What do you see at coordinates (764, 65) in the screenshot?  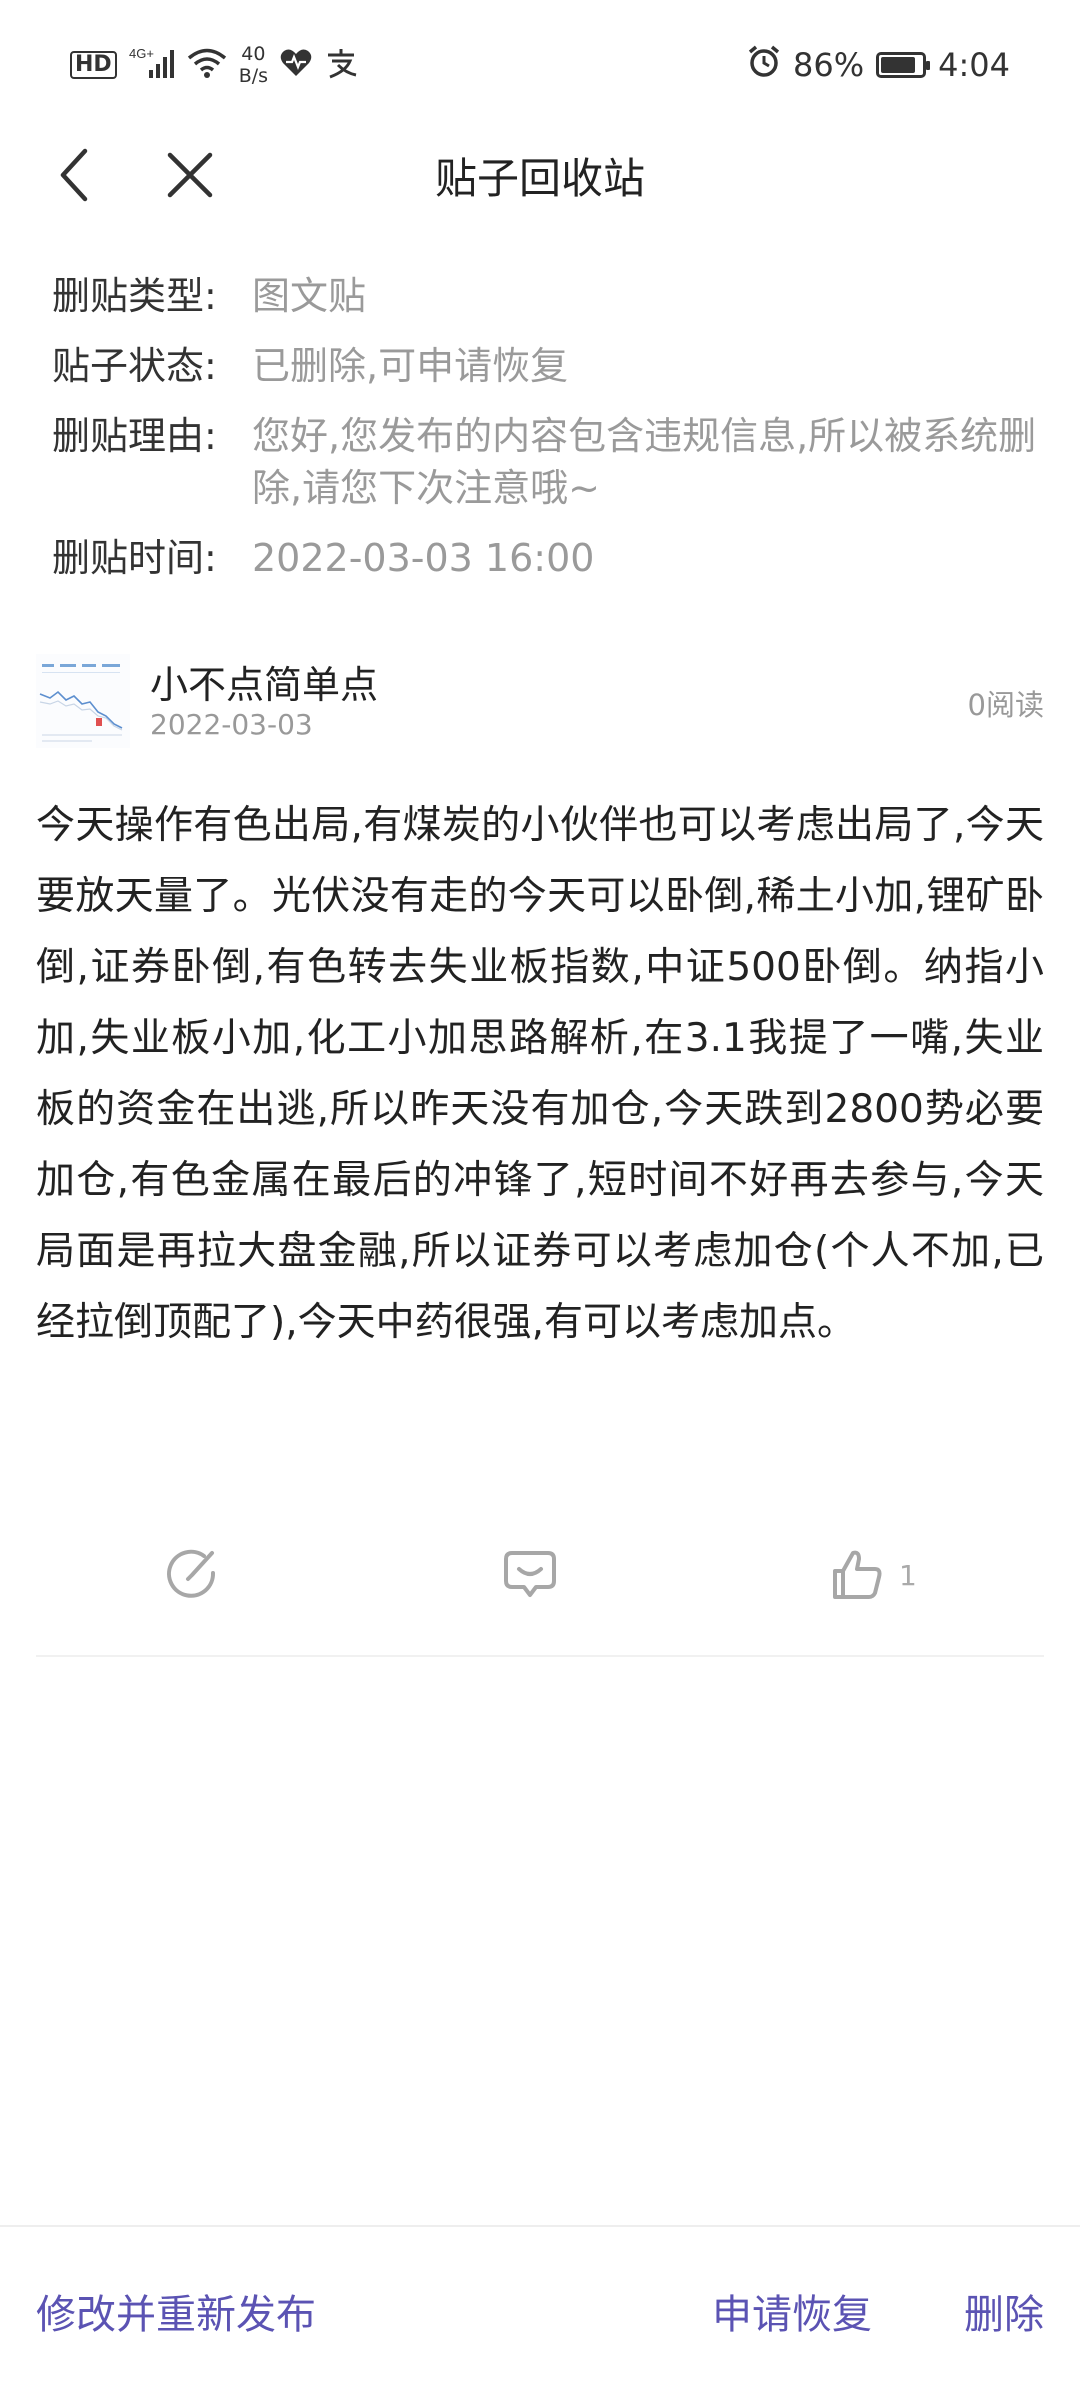 I see `alarm-clock-icon` at bounding box center [764, 65].